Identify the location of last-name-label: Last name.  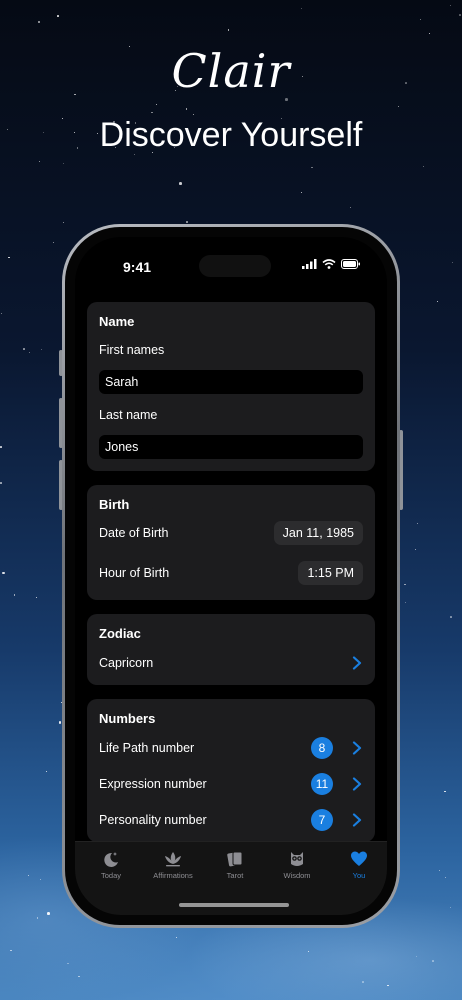
(128, 415).